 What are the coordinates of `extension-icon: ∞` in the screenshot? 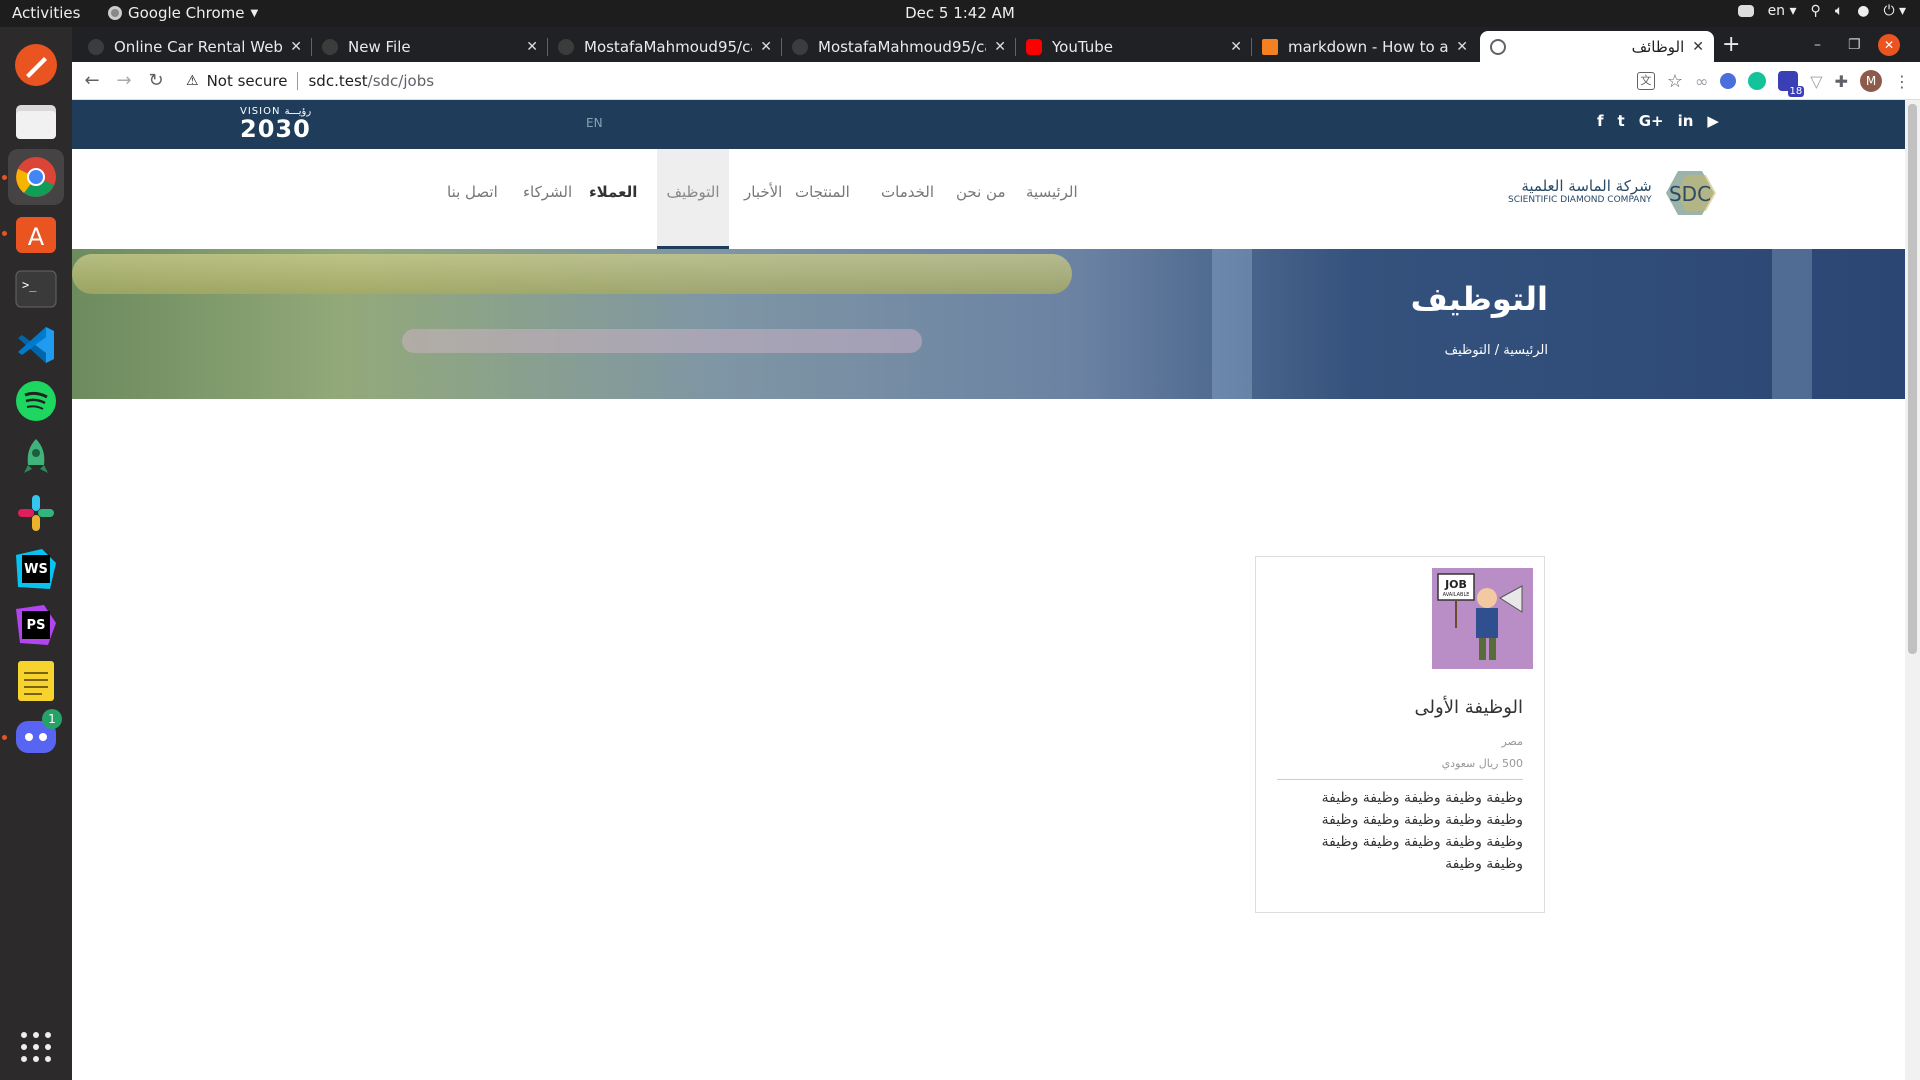 It's located at (1701, 81).